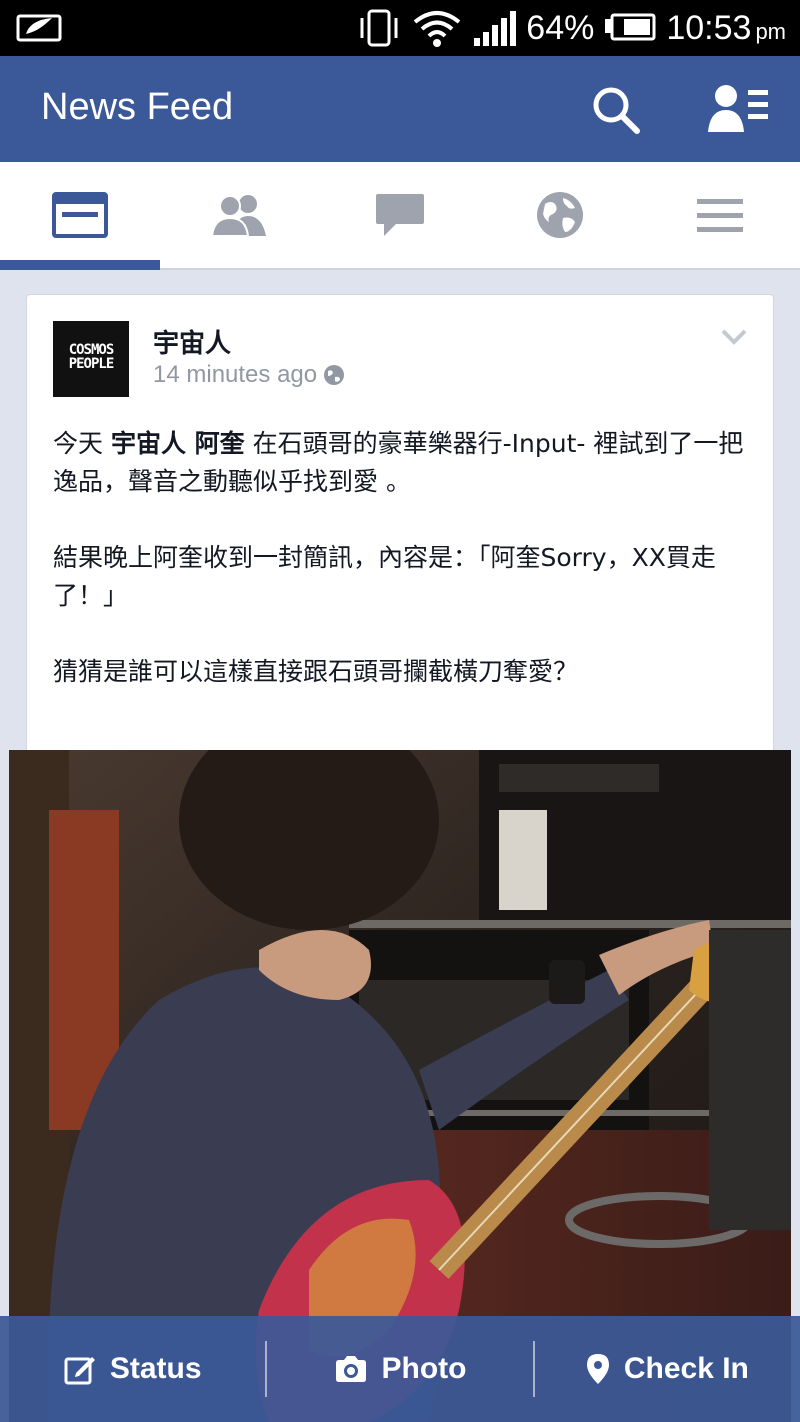 This screenshot has width=800, height=1422. I want to click on check-in-button: Check In, so click(667, 1369).